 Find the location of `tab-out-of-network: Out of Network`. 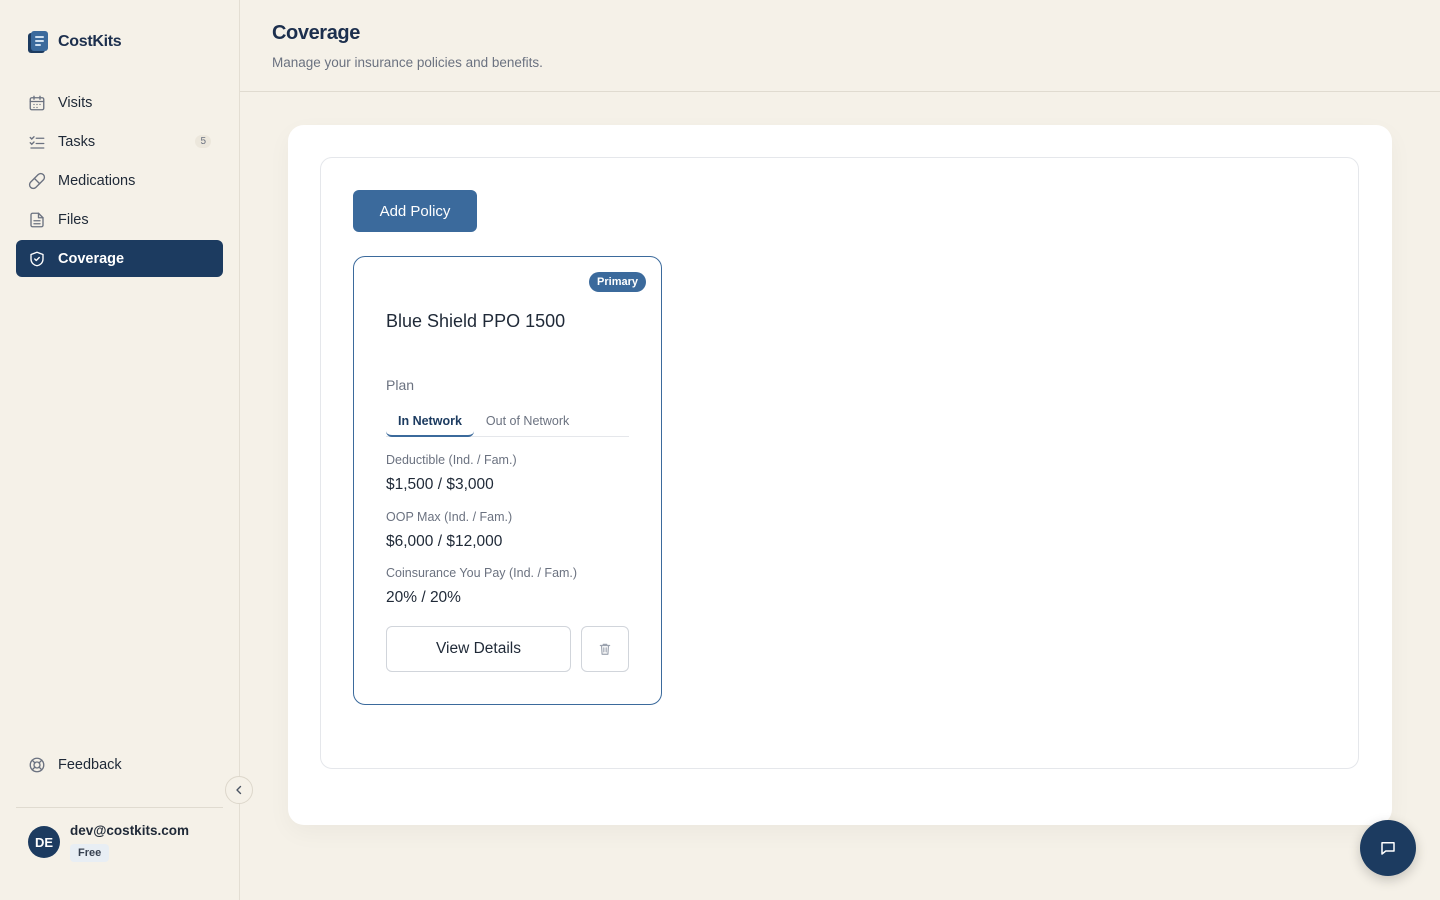

tab-out-of-network: Out of Network is located at coordinates (527, 423).